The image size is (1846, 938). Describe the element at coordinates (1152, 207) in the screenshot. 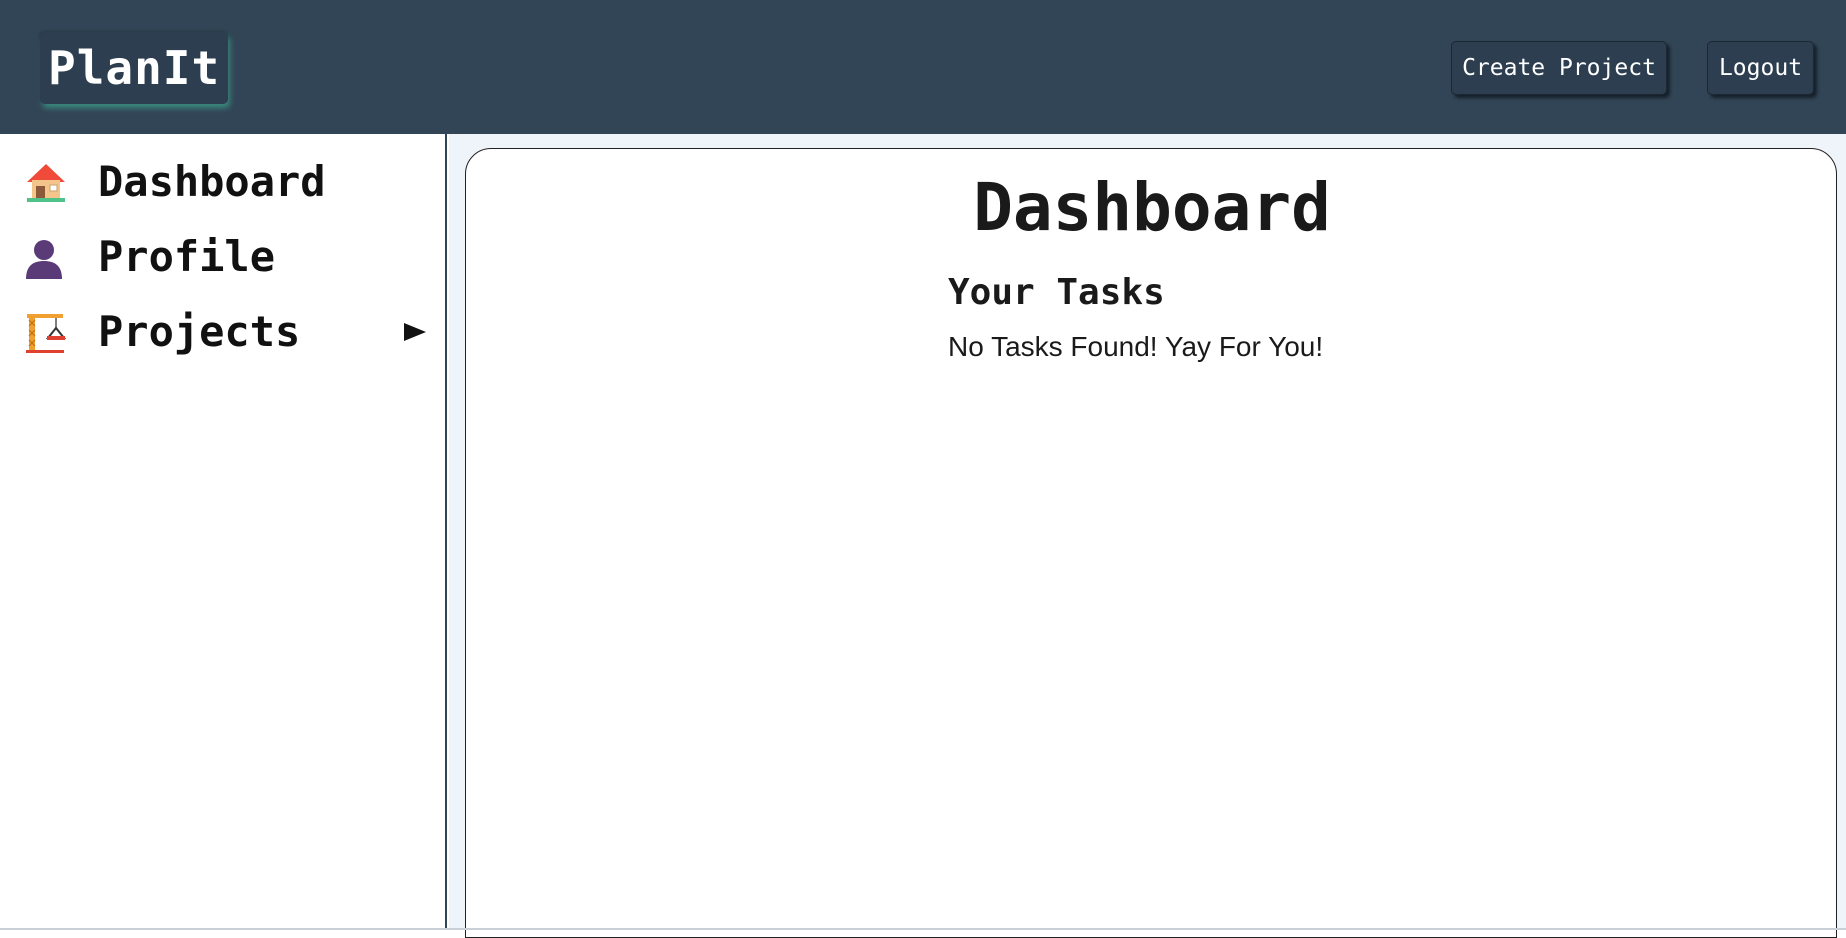

I see `page-title: Dashboard` at that location.